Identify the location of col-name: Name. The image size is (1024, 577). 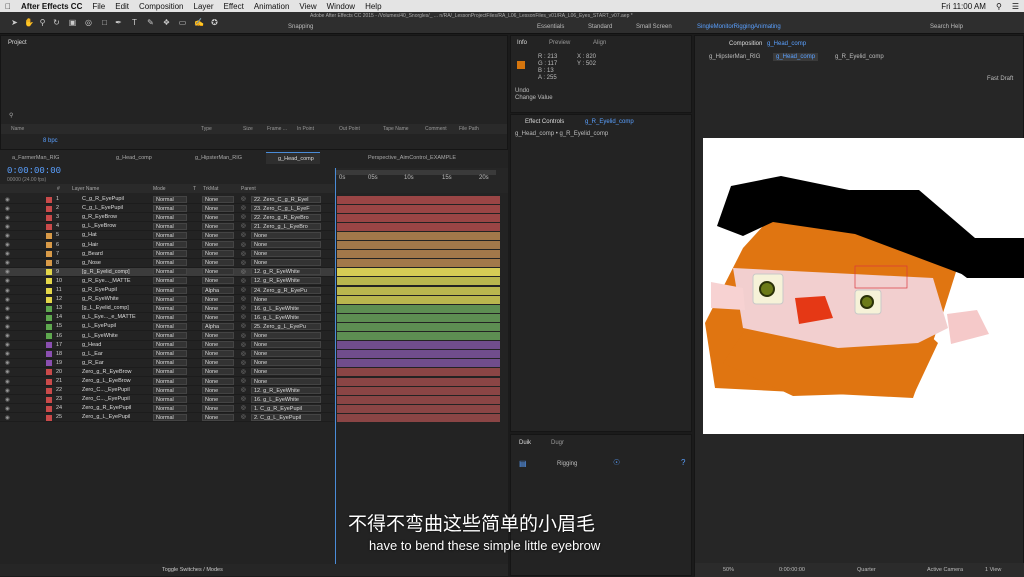
(17, 129).